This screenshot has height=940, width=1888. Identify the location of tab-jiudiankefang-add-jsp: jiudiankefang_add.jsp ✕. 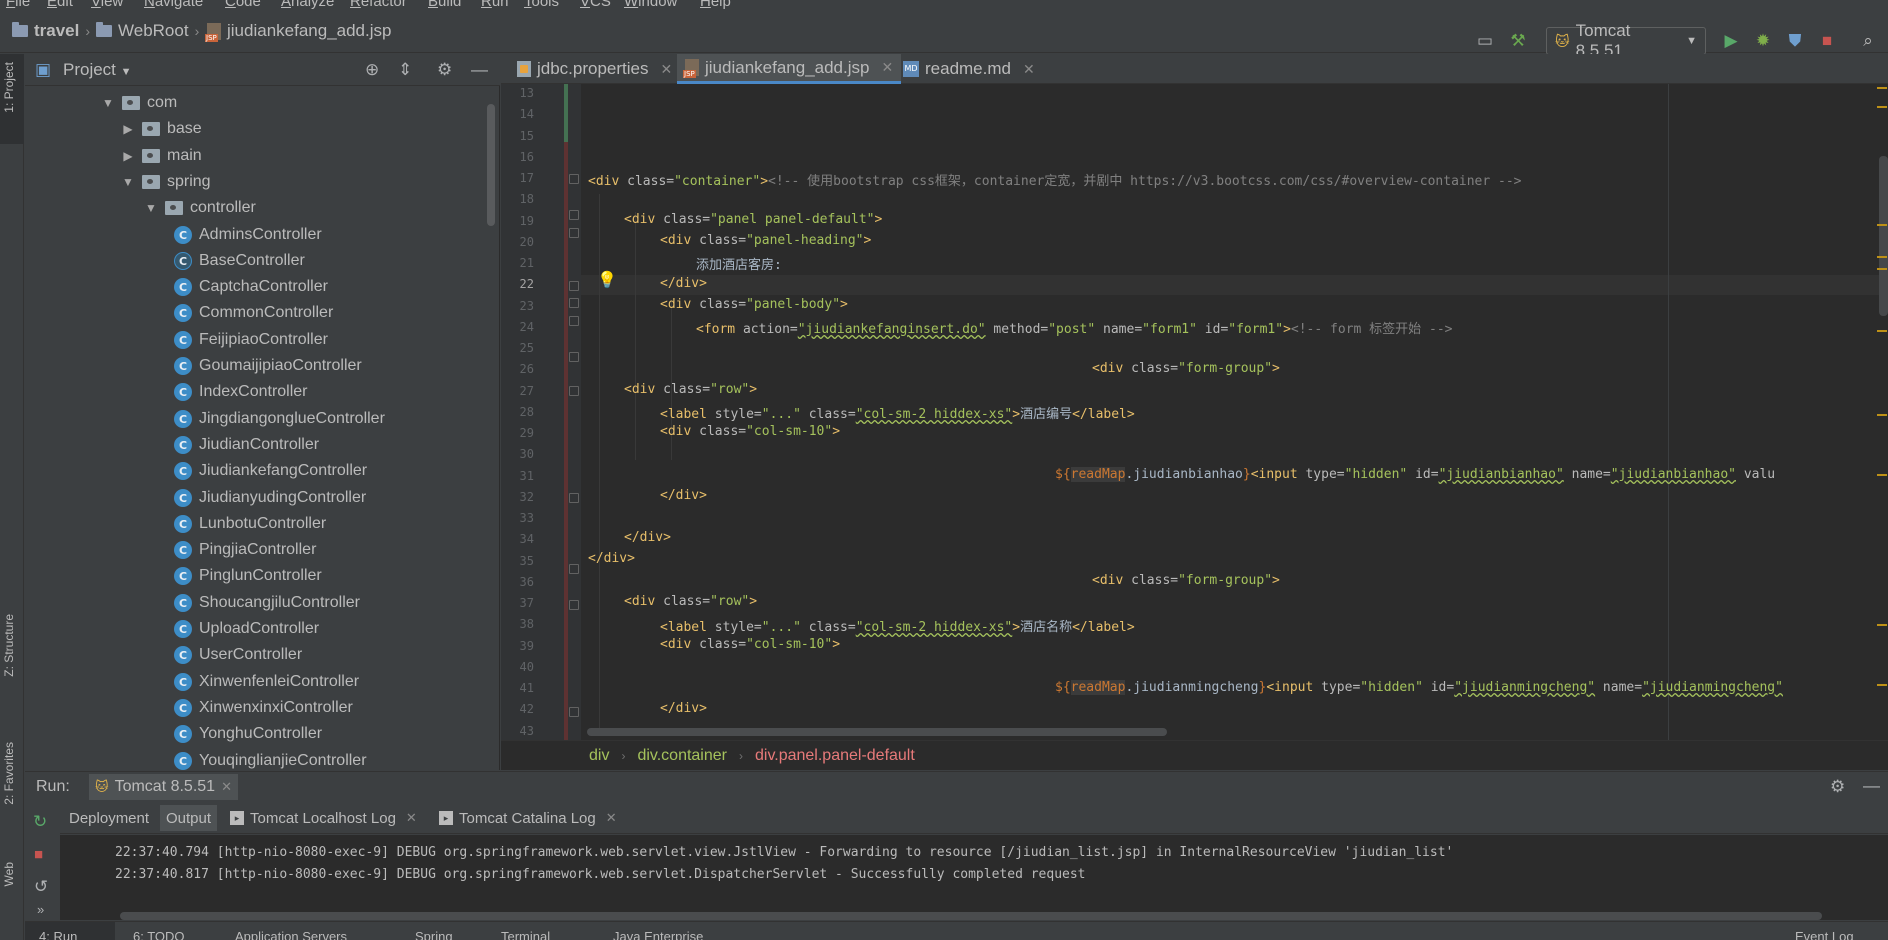
(789, 69).